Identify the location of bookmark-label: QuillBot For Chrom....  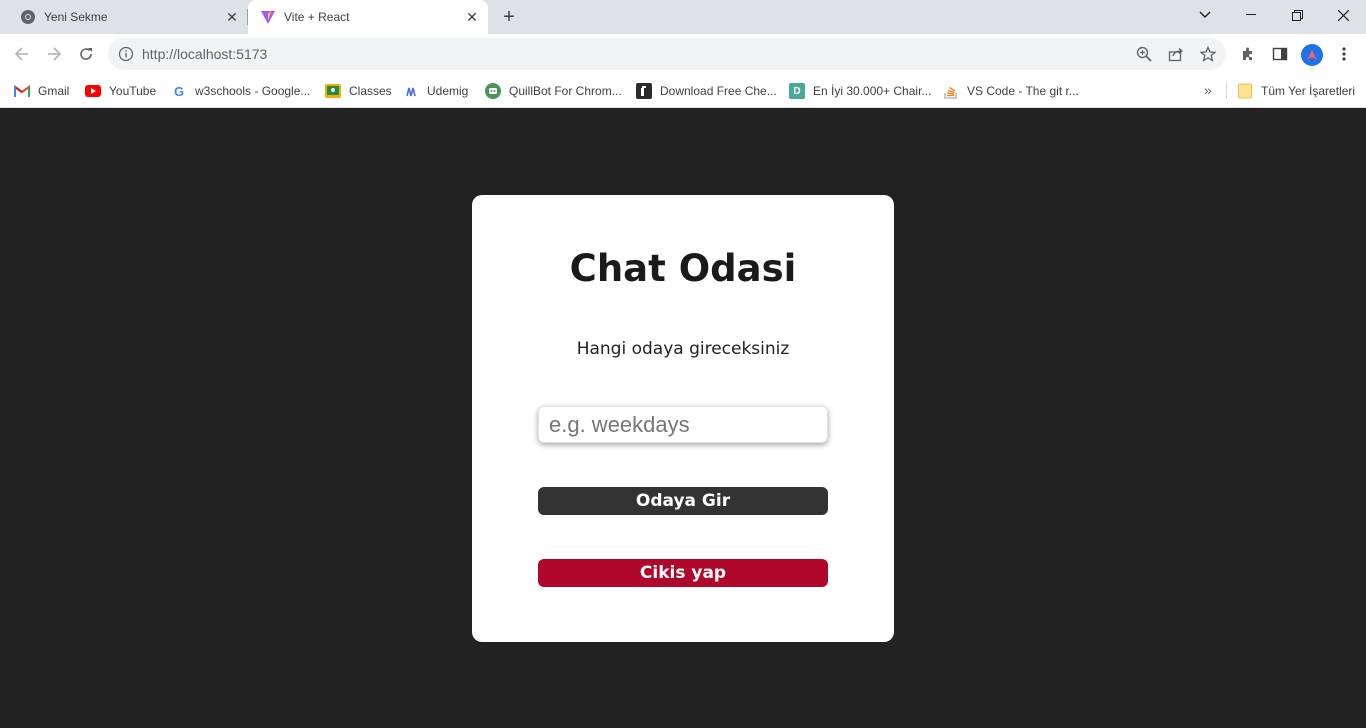
(565, 91).